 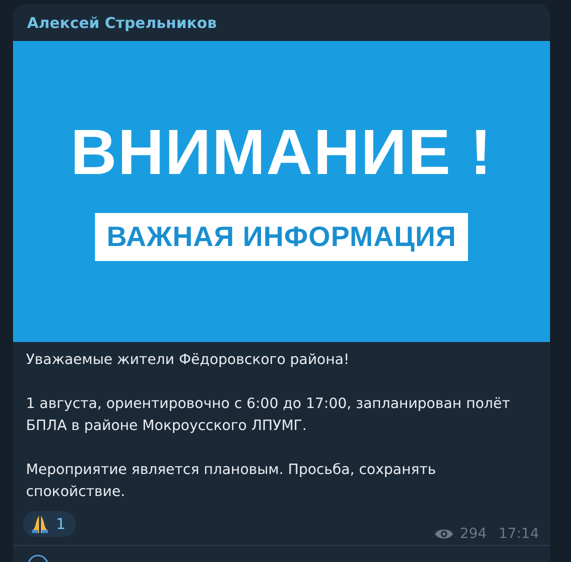 I want to click on view-count: 294, so click(x=473, y=534).